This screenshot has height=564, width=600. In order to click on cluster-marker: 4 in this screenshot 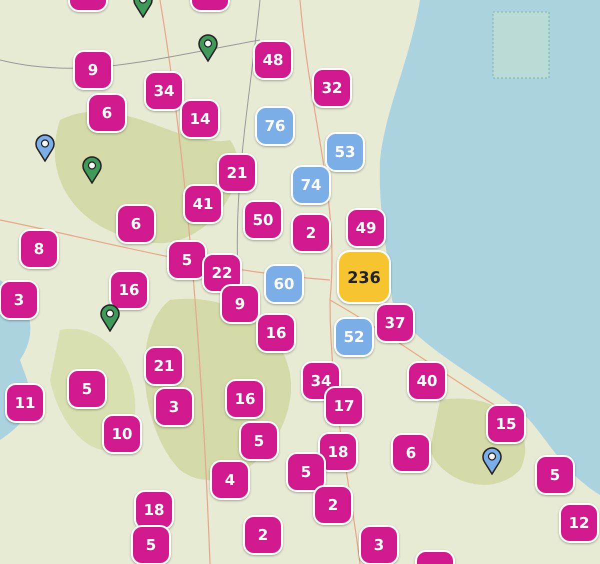, I will do `click(230, 480)`.